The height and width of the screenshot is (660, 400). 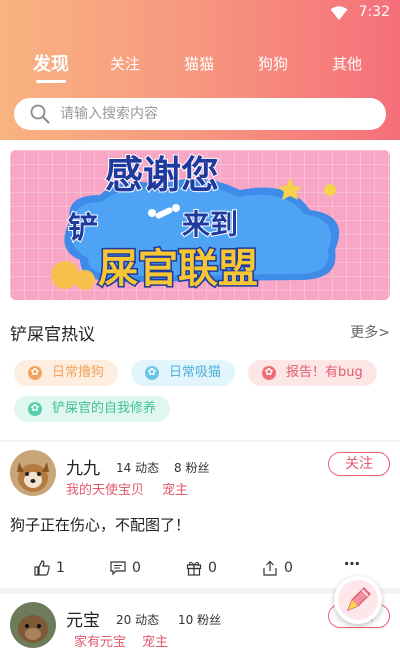 I want to click on tag-daily-dog: ✿ 日常撸狗, so click(x=66, y=373).